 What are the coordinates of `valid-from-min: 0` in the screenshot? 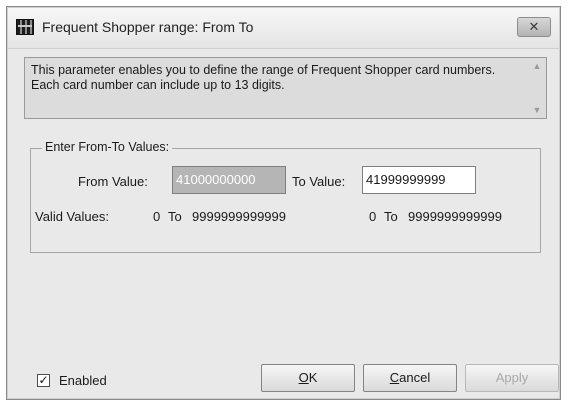 It's located at (157, 216).